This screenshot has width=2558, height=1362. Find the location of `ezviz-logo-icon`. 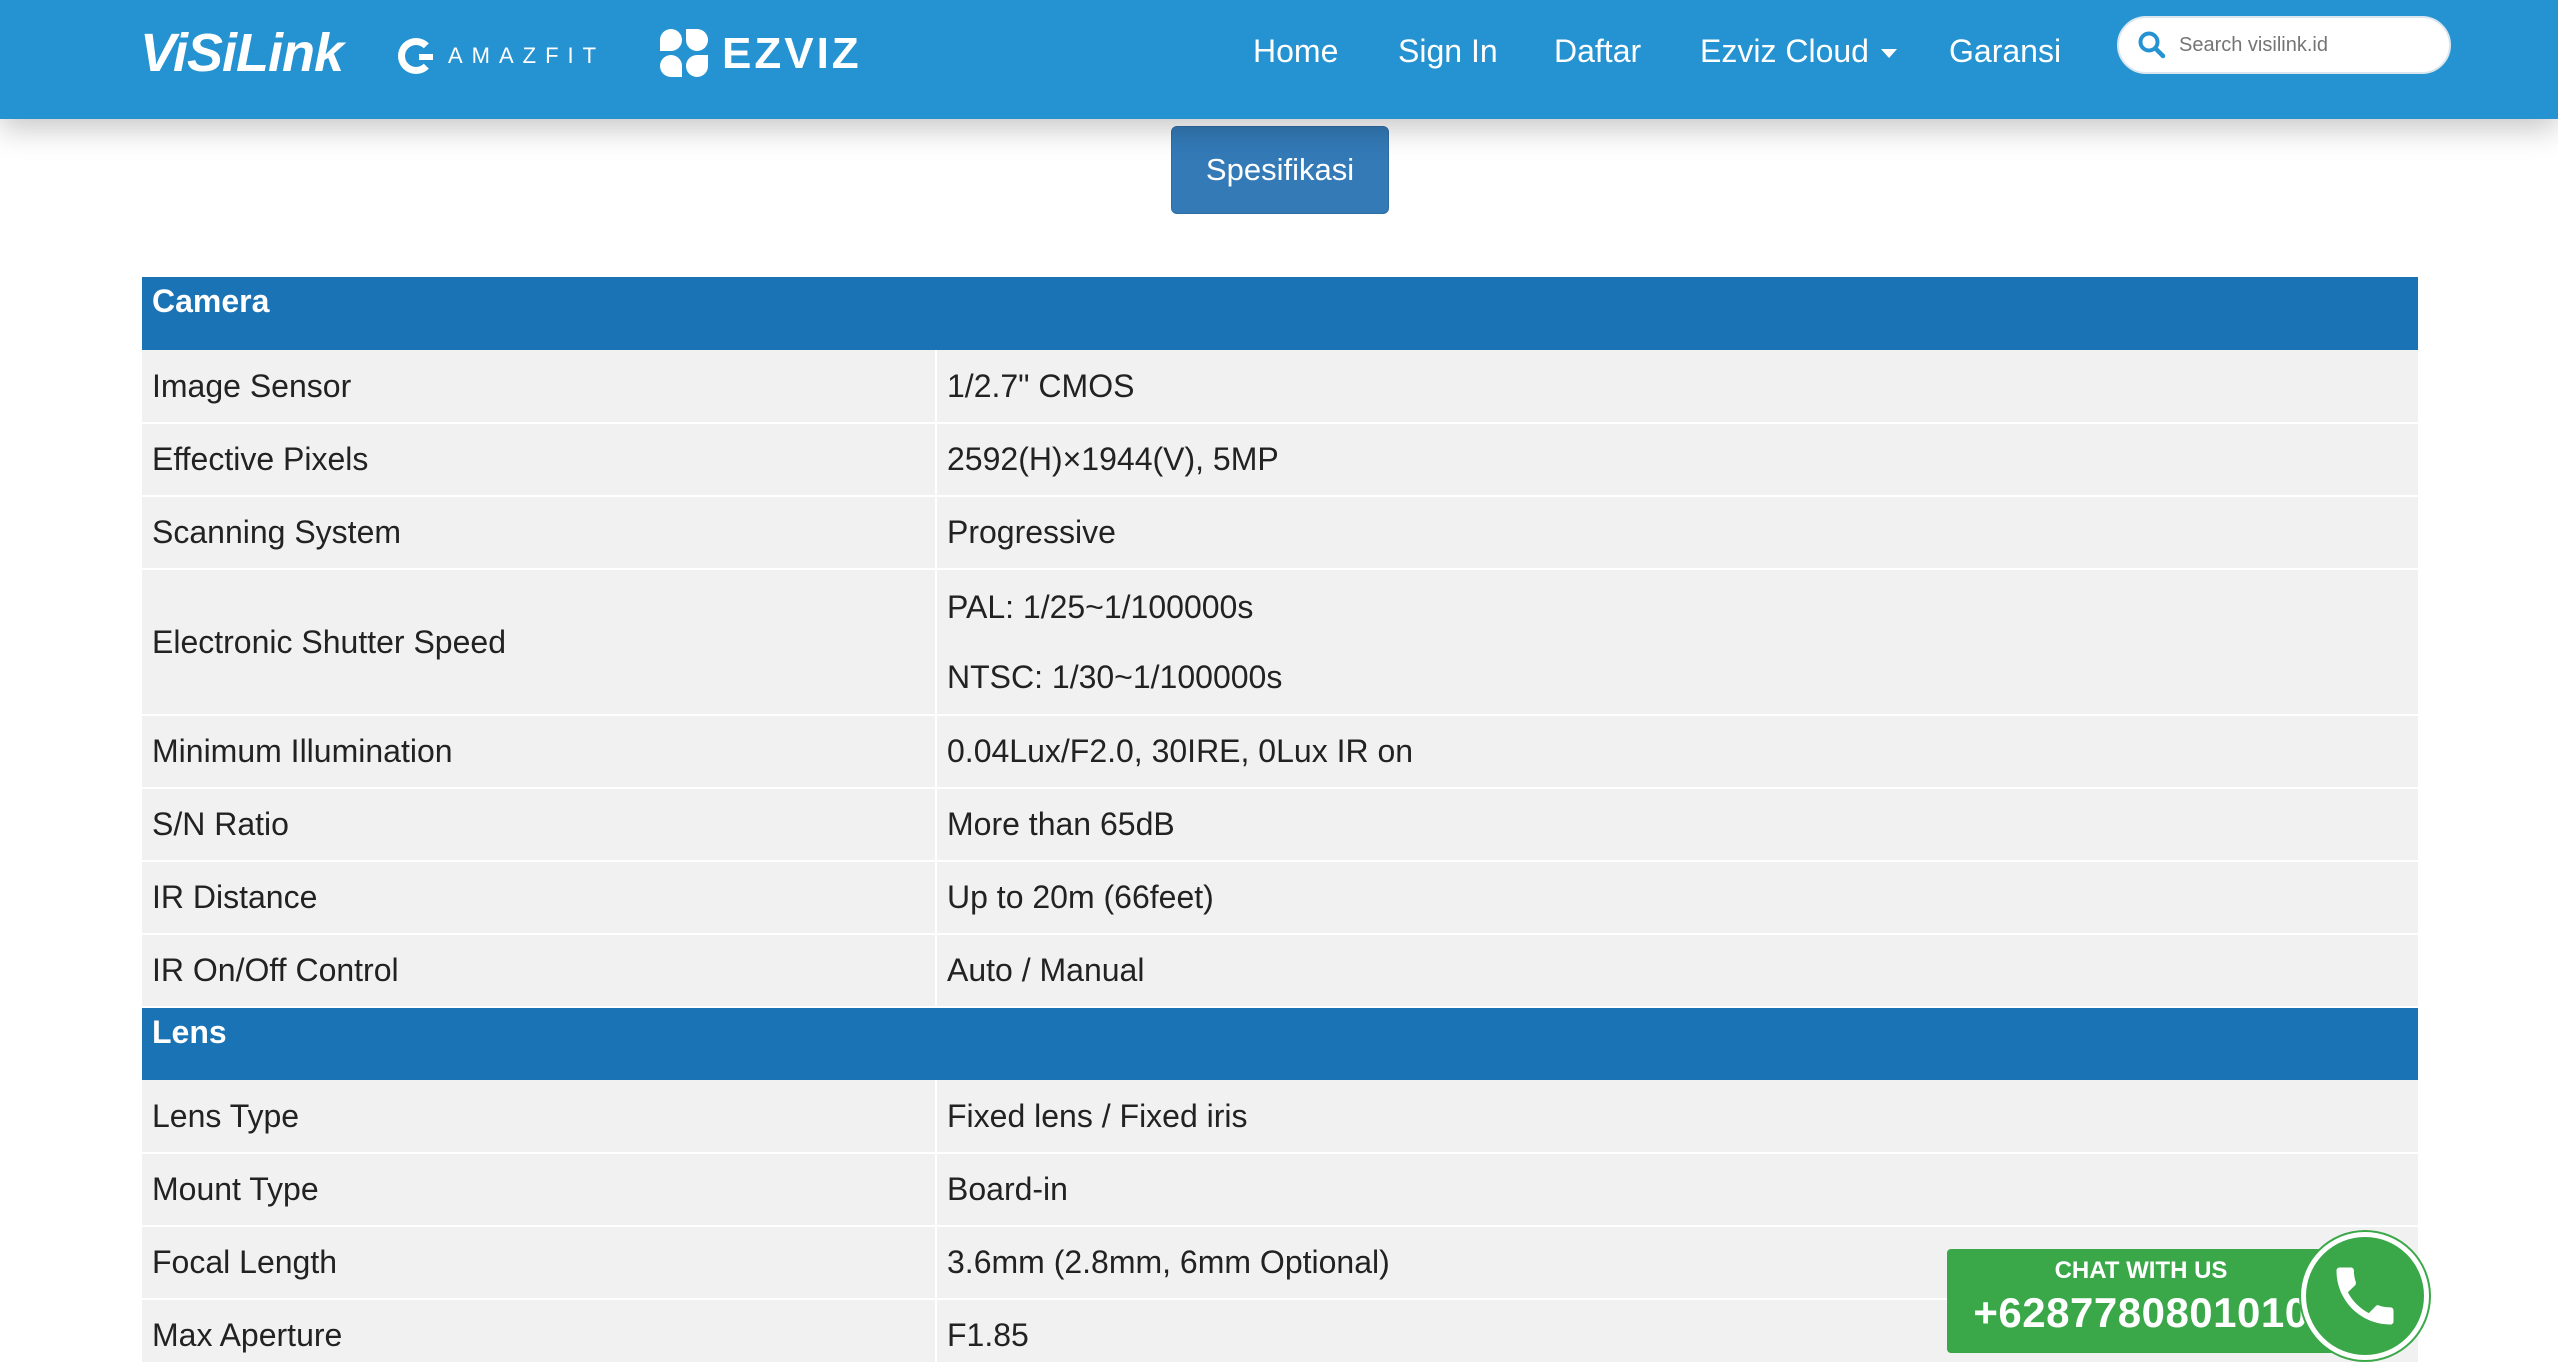

ezviz-logo-icon is located at coordinates (685, 54).